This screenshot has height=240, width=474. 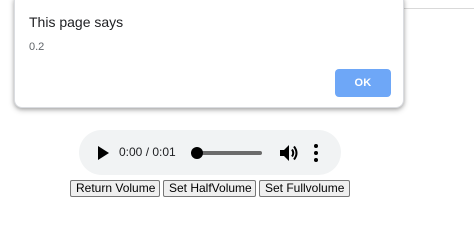 I want to click on play-icon, so click(x=103, y=153).